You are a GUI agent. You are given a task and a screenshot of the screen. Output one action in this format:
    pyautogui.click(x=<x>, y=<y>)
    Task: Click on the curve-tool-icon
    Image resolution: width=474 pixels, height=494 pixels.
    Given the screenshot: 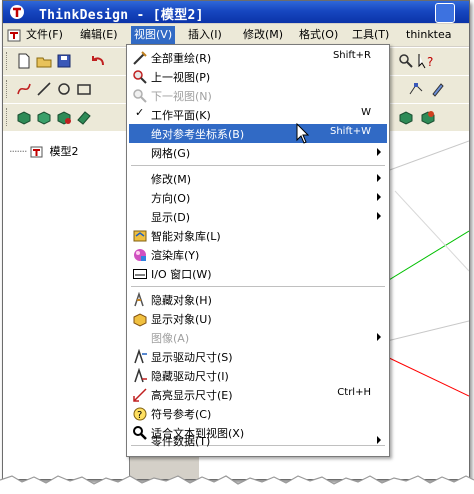 What is the action you would take?
    pyautogui.click(x=24, y=89)
    